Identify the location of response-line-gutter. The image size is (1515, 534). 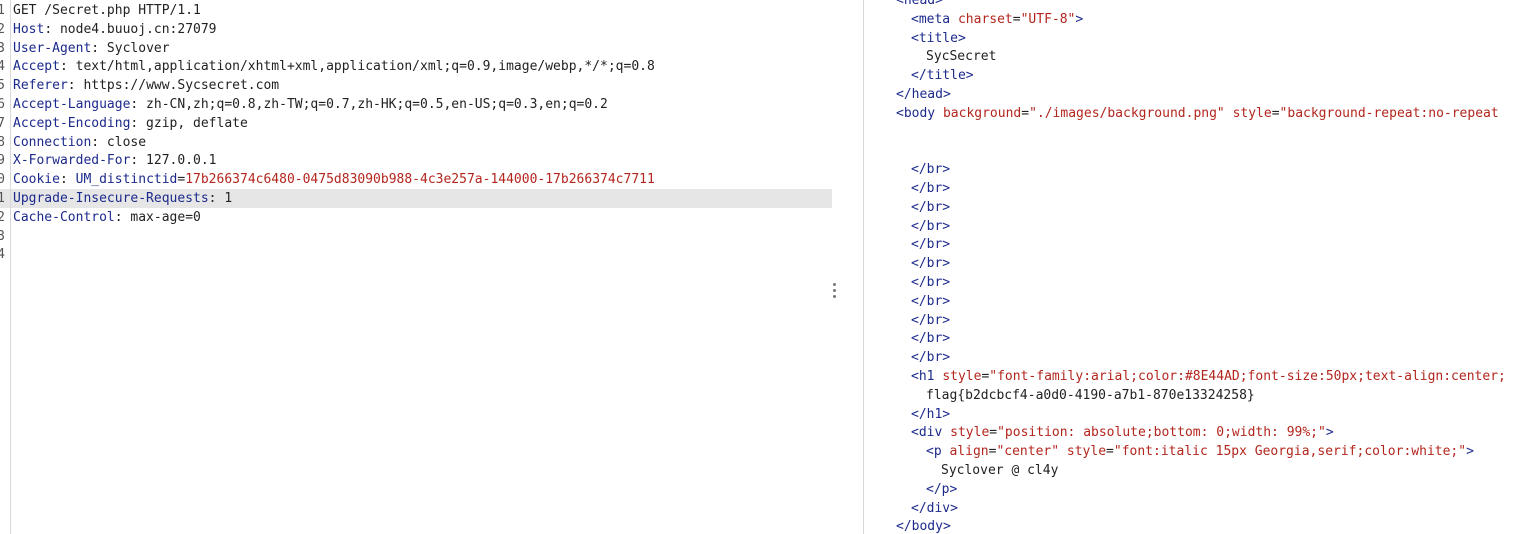
(849, 267).